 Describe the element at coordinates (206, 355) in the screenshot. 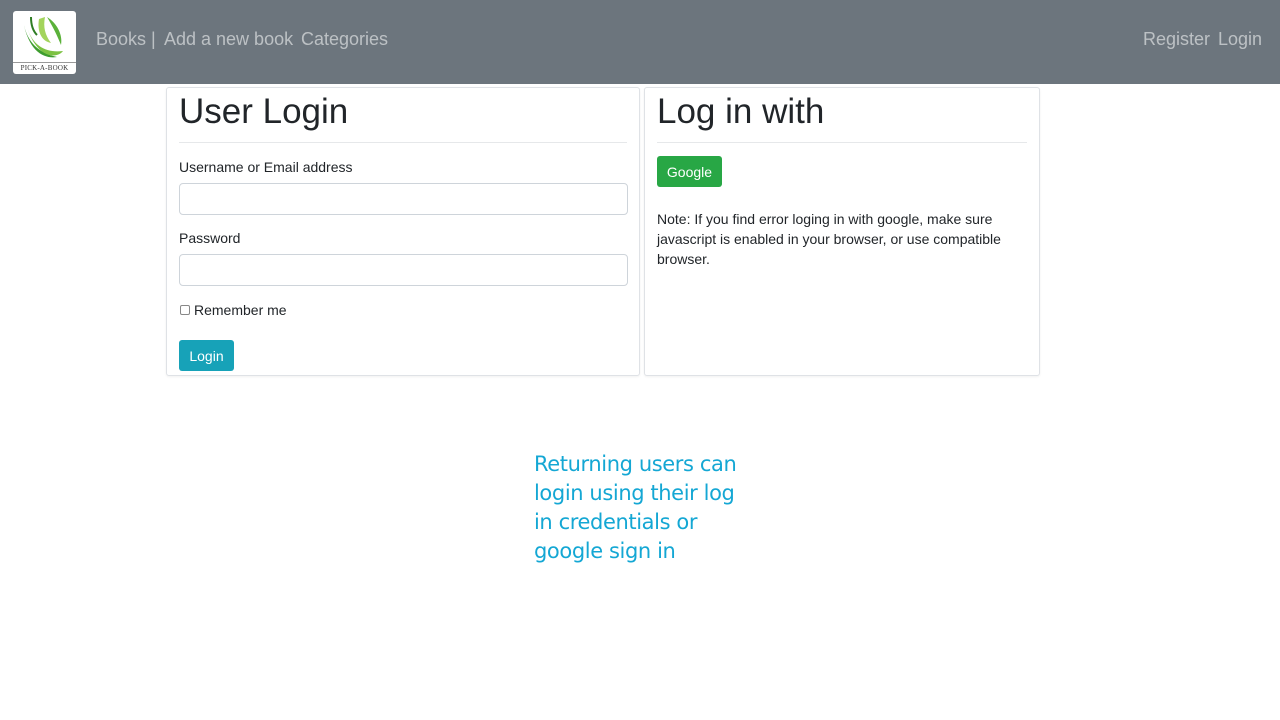

I see `login-button: Login` at that location.